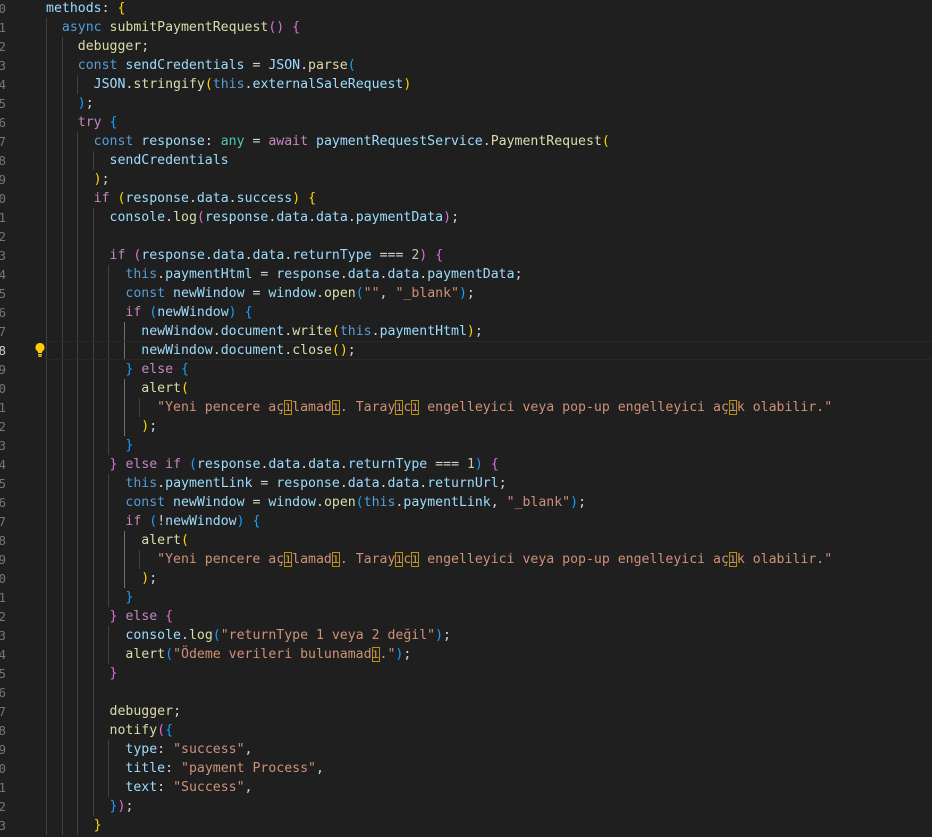 This screenshot has height=837, width=932. What do you see at coordinates (40, 350) in the screenshot?
I see `lightbulb-icon` at bounding box center [40, 350].